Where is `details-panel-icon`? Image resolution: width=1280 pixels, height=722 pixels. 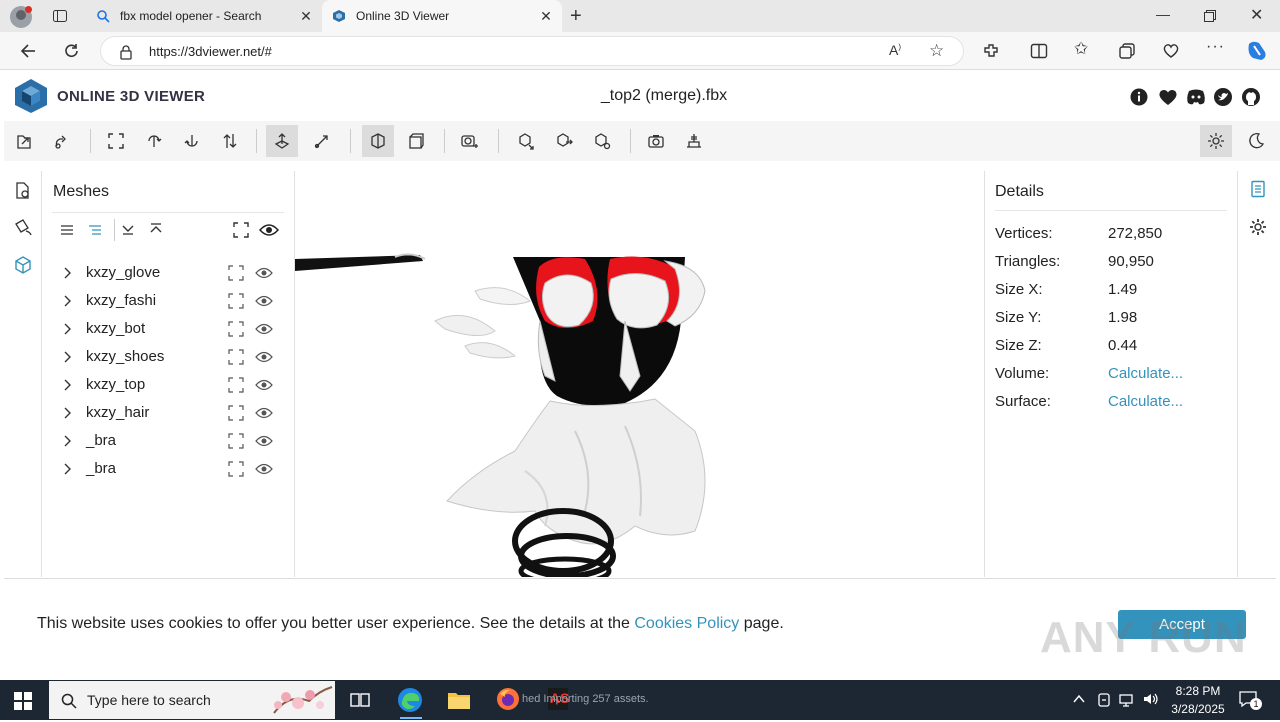 details-panel-icon is located at coordinates (1258, 191).